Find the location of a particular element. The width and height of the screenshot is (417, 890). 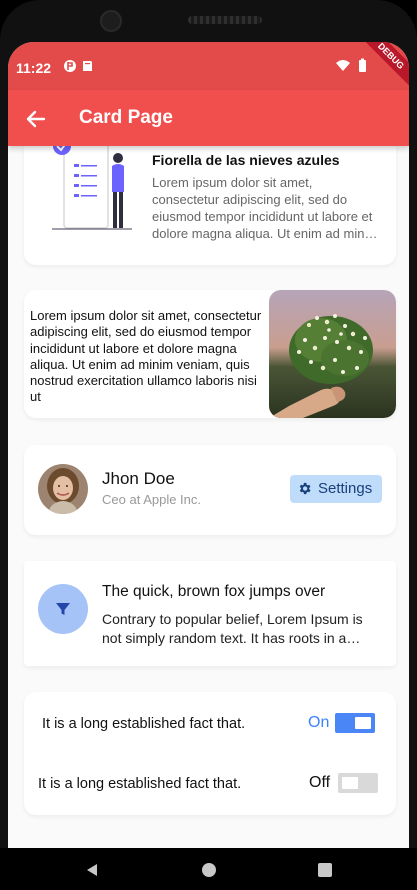

nav-home-icon is located at coordinates (209, 870).